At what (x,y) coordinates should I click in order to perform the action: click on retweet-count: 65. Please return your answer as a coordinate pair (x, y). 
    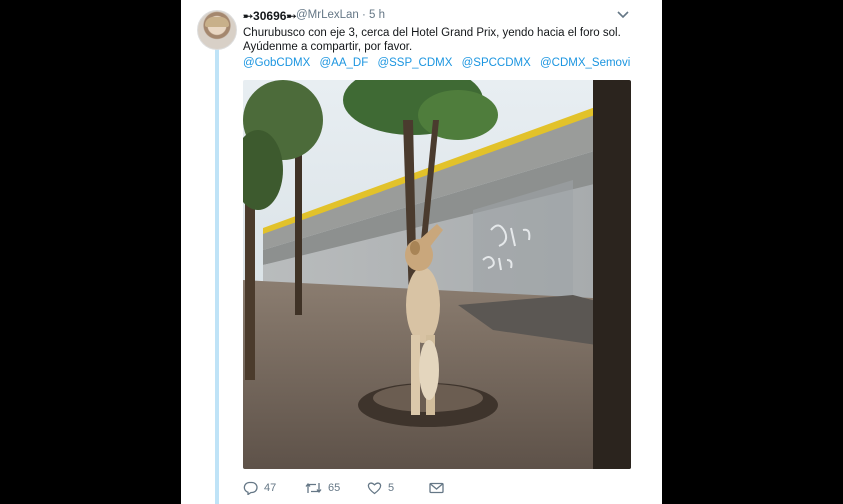
    Looking at the image, I should click on (334, 488).